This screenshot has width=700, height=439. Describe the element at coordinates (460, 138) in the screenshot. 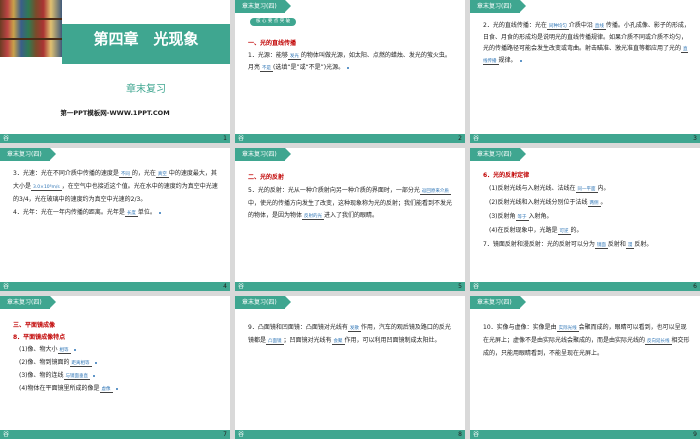

I see `slide-number: 2` at that location.